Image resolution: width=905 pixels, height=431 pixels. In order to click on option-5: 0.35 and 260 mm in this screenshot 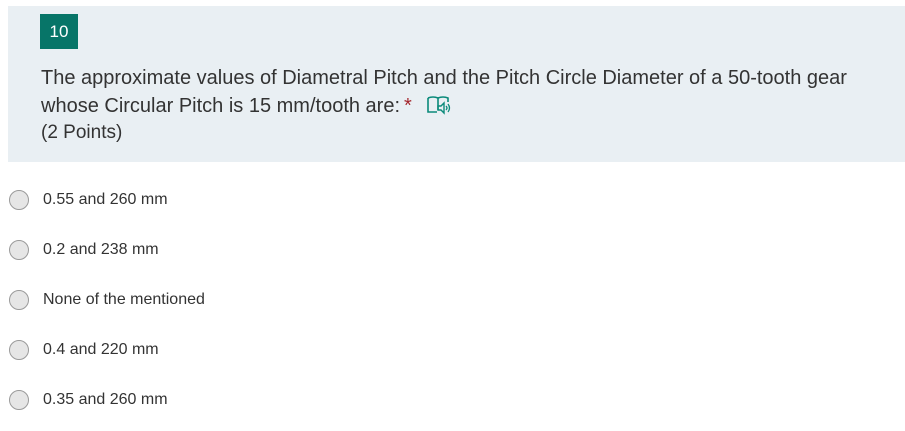, I will do `click(88, 400)`.